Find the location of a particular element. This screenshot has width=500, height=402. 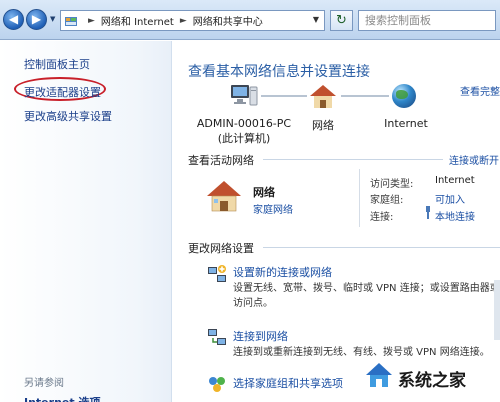

address-bar: ► 网络和 Internet ► 网络和共享中心 is located at coordinates (192, 20).